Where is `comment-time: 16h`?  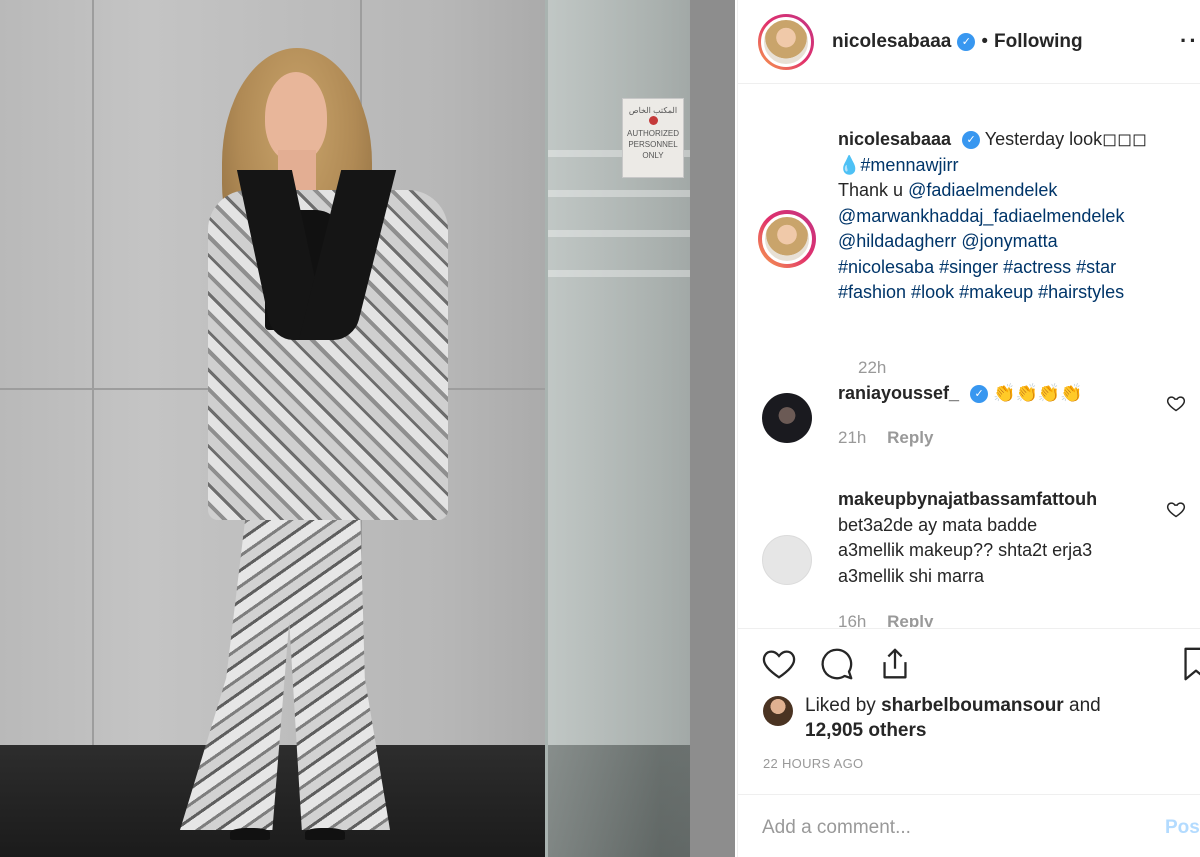 comment-time: 16h is located at coordinates (852, 619).